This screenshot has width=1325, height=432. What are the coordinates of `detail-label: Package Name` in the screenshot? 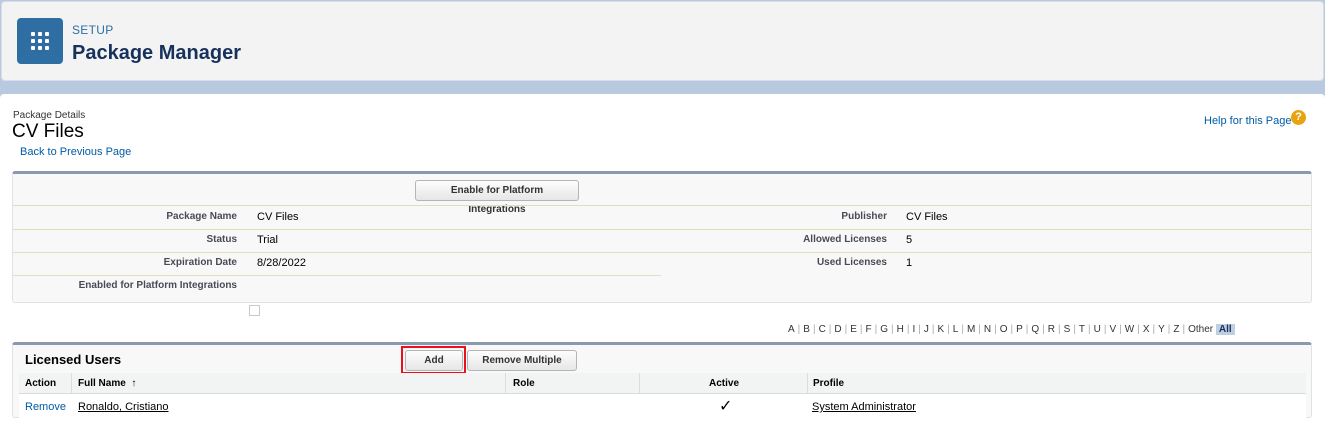 It's located at (201, 216).